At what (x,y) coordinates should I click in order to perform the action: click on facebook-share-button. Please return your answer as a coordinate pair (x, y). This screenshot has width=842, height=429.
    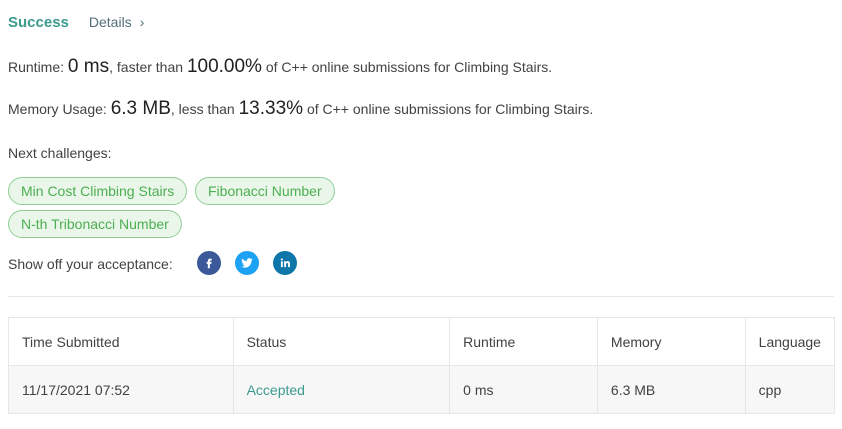
    Looking at the image, I should click on (209, 263).